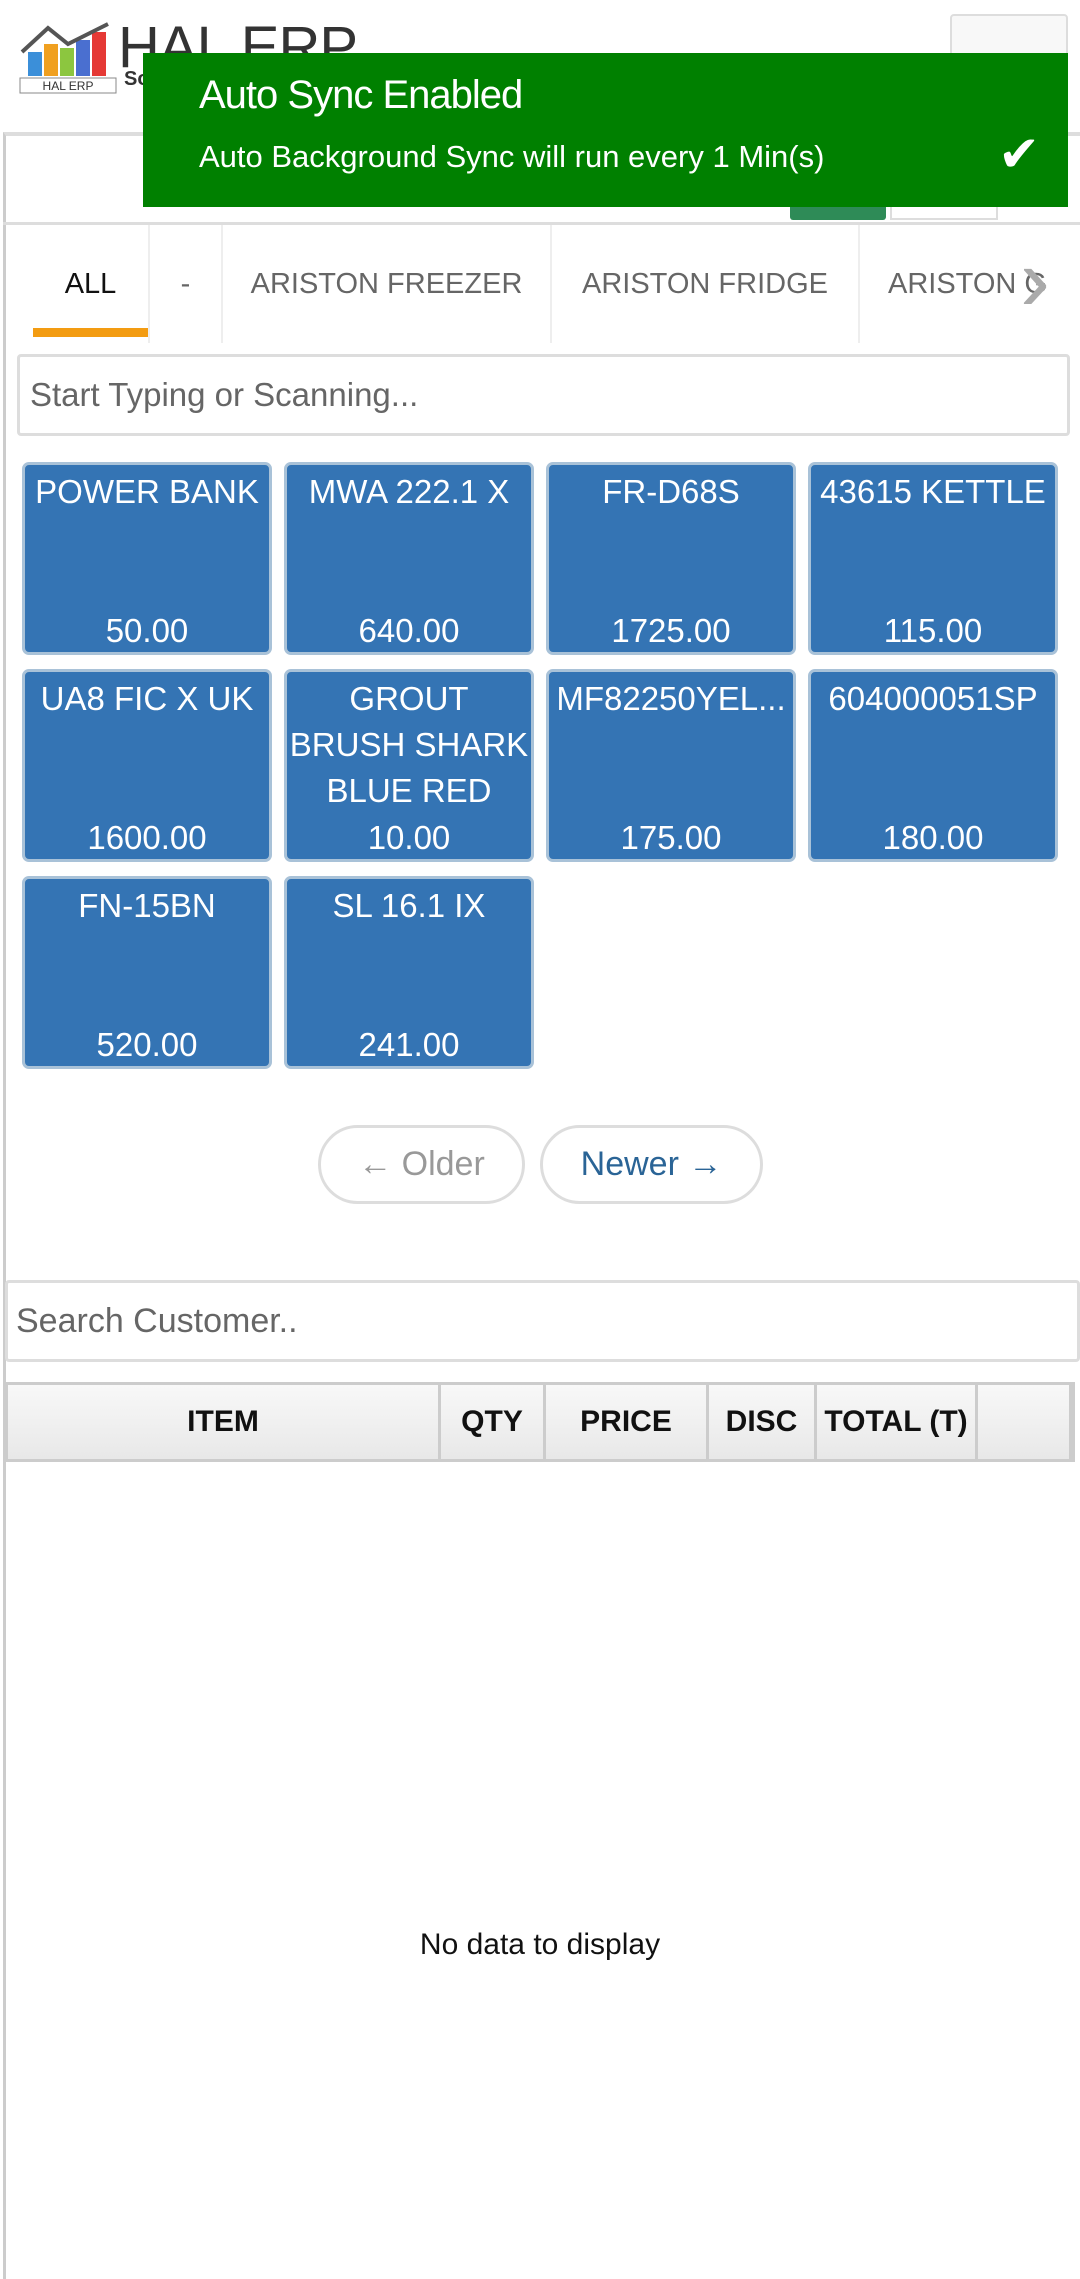 This screenshot has height=2279, width=1080. Describe the element at coordinates (409, 837) in the screenshot. I see `product-price: 10.00` at that location.